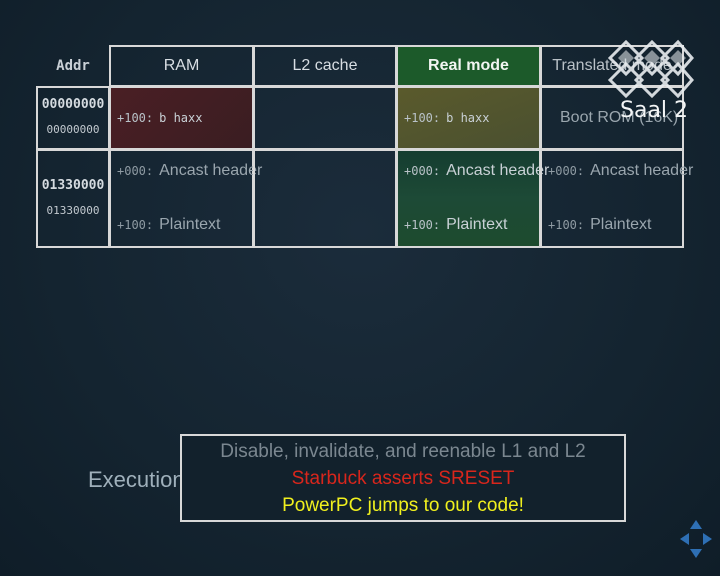 The height and width of the screenshot is (576, 720). Describe the element at coordinates (73, 185) in the screenshot. I see `addr-main: 01330000` at that location.